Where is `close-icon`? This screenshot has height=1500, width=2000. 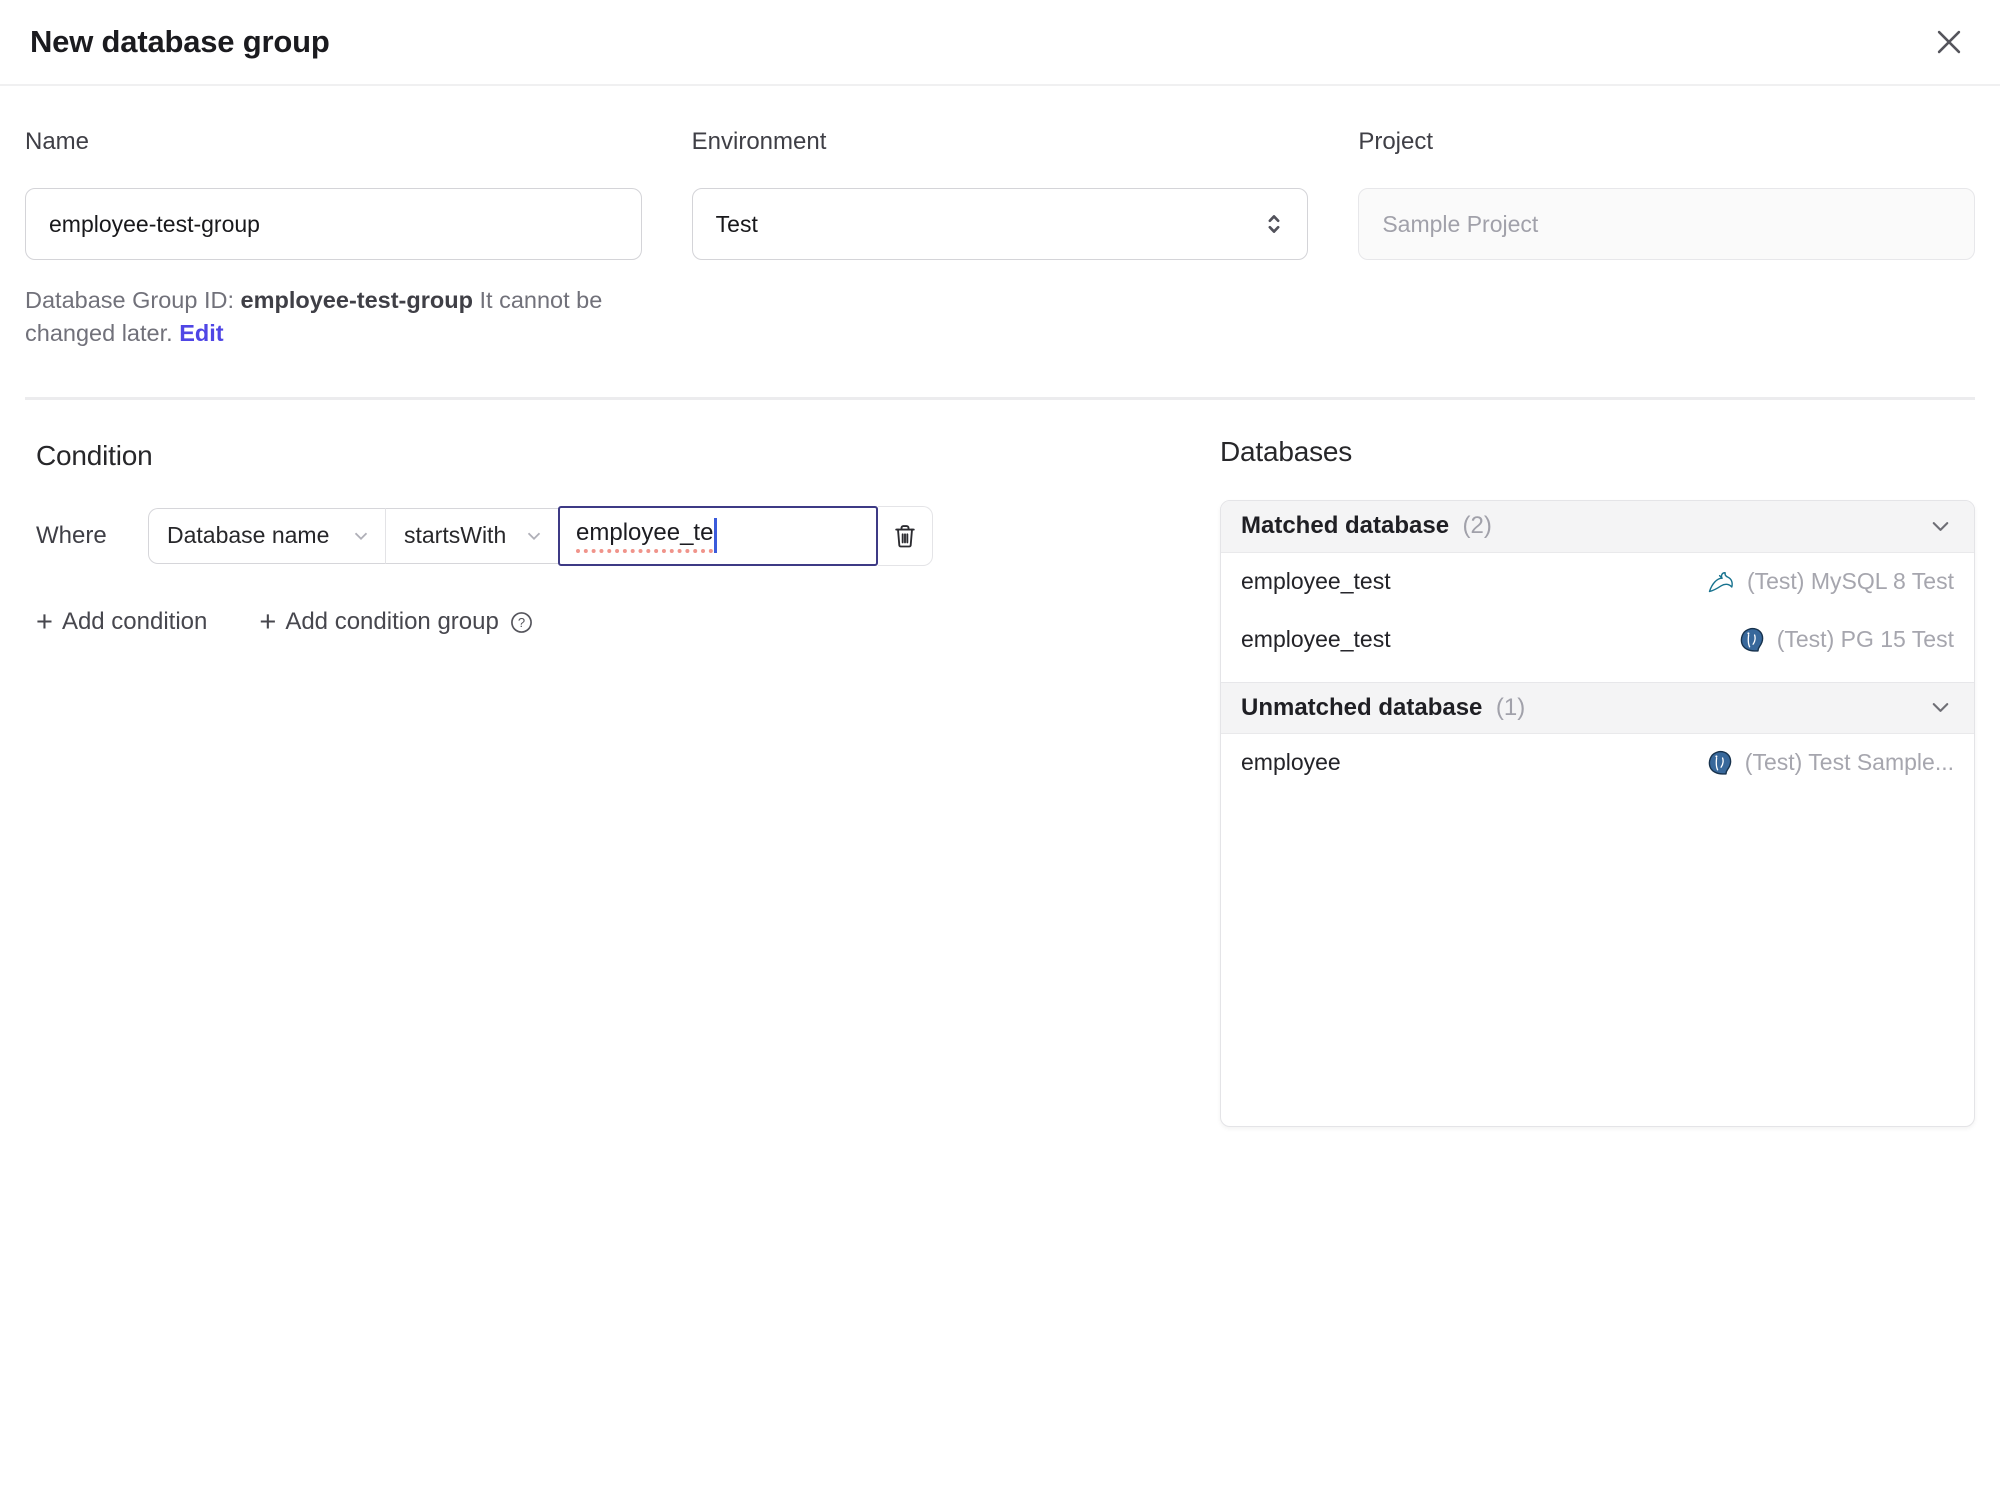 close-icon is located at coordinates (1949, 42).